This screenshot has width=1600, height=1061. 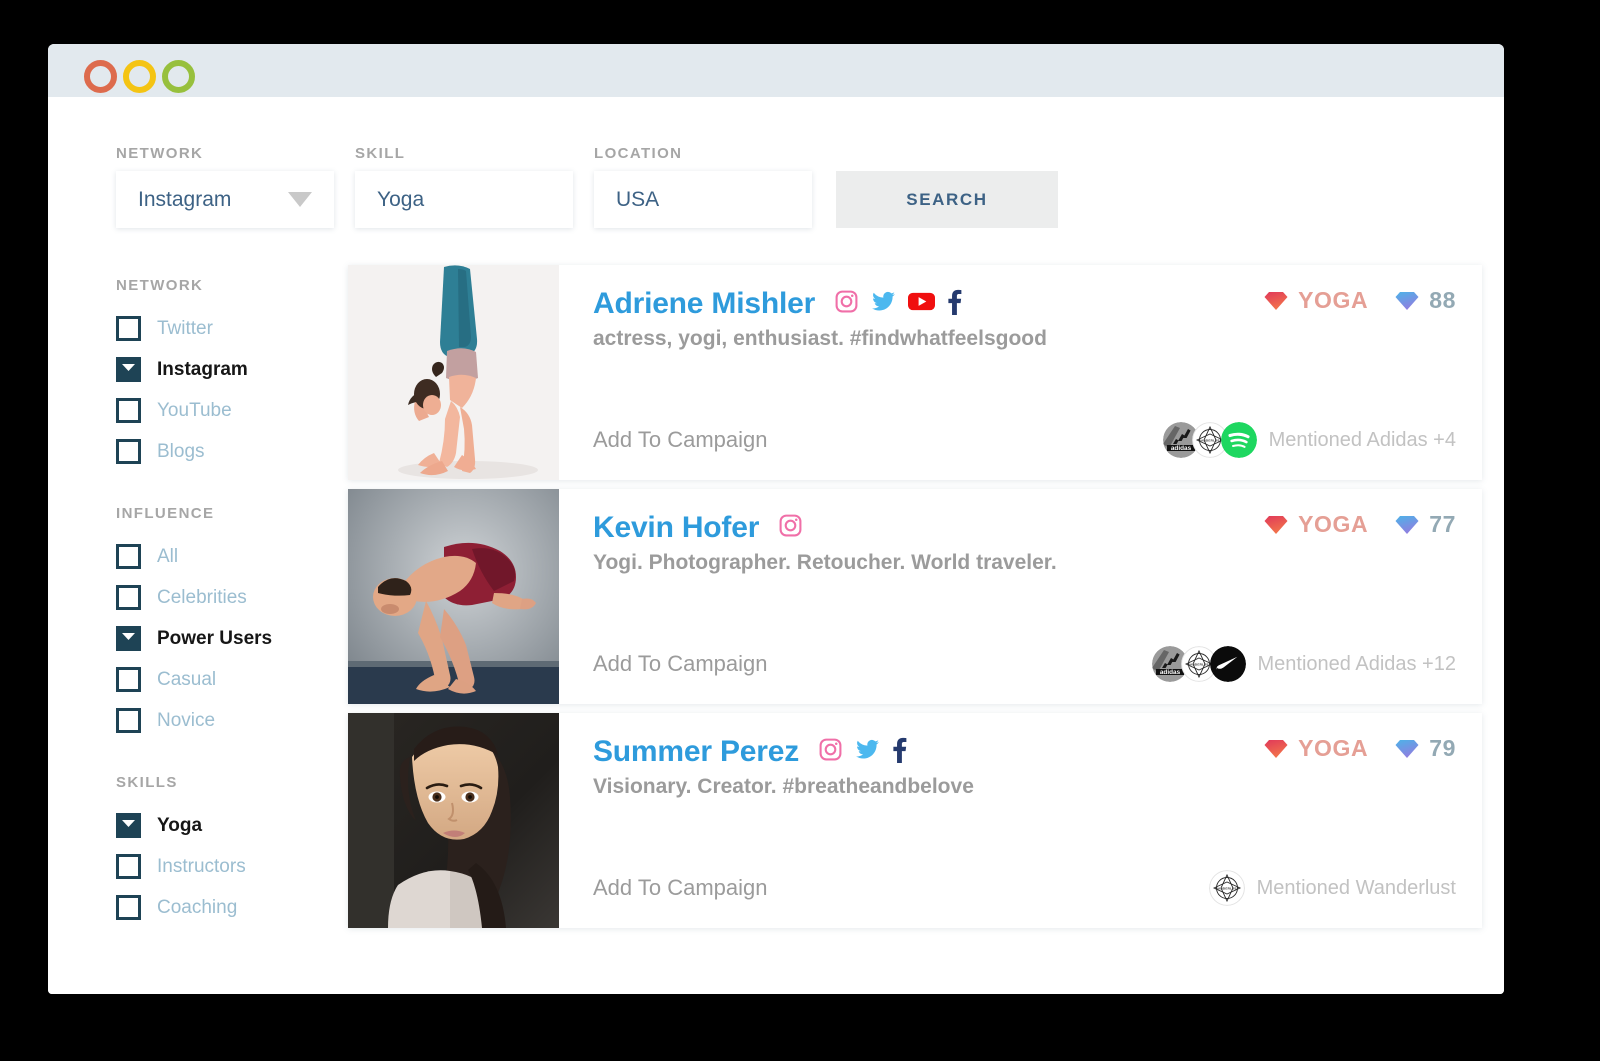 I want to click on mention-block: WANDERLUST Mentioned Wanderlust, so click(x=1332, y=888).